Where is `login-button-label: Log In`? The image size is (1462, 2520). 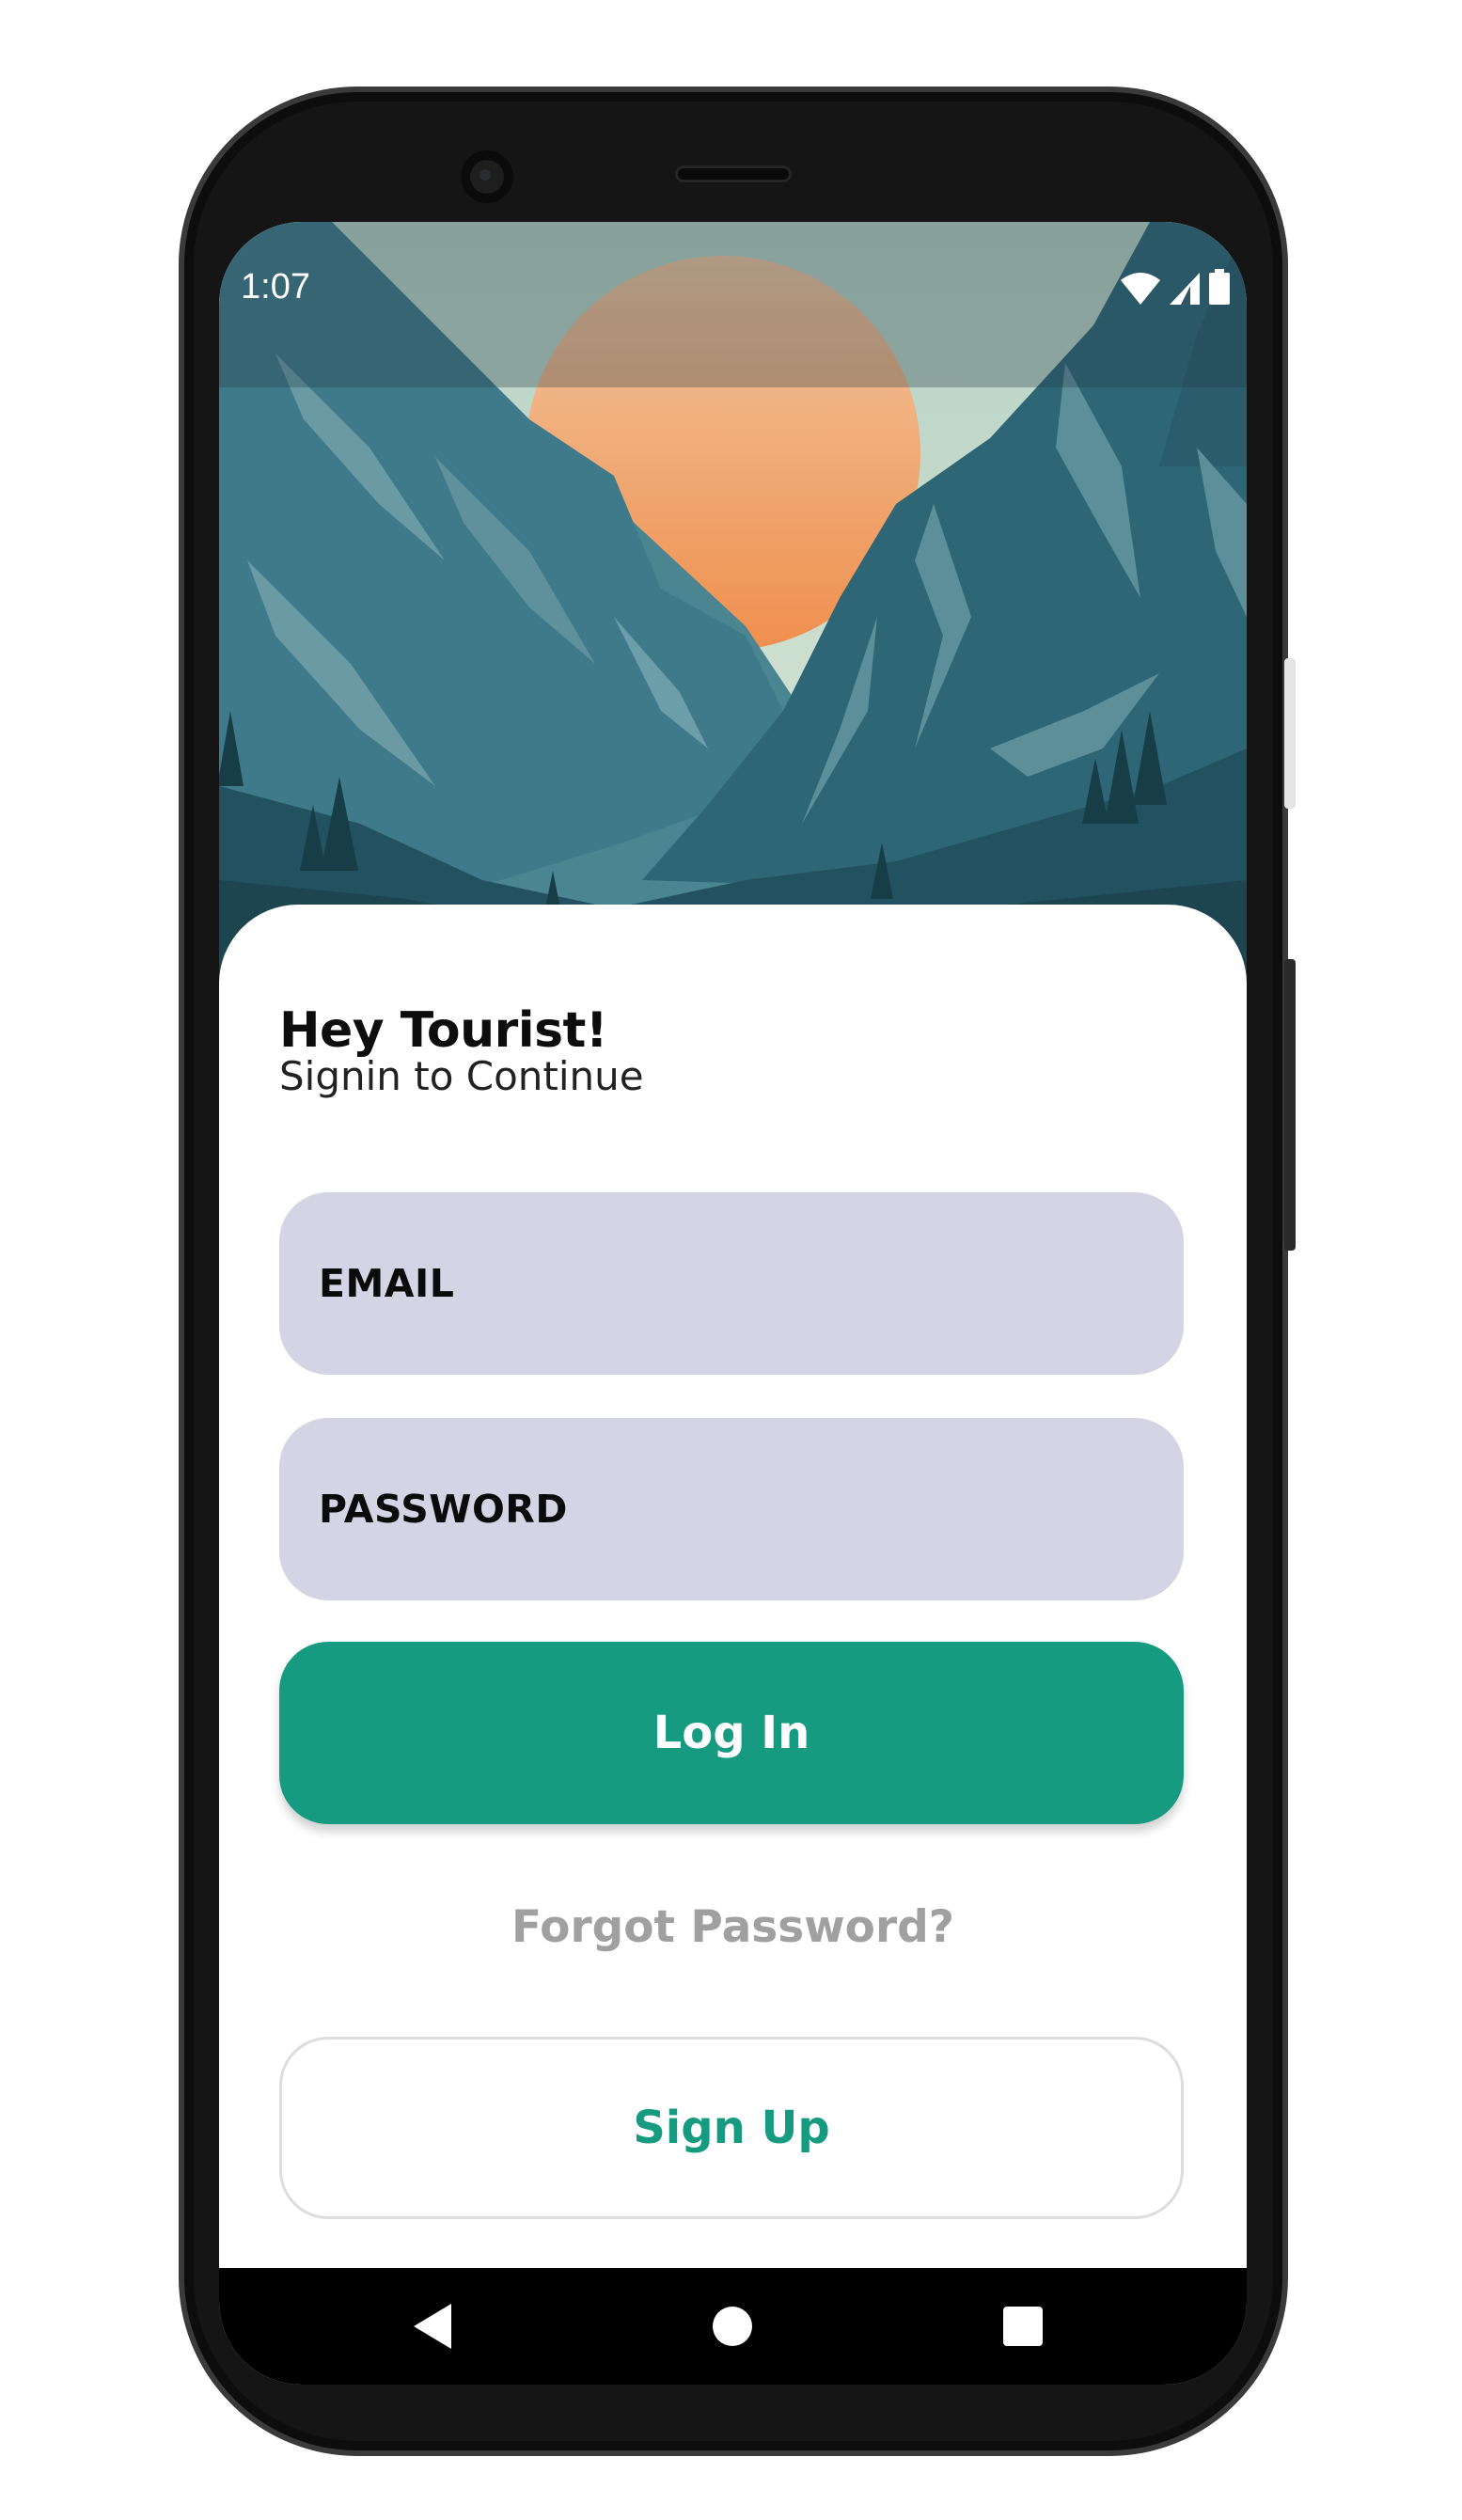 login-button-label: Log In is located at coordinates (731, 1733).